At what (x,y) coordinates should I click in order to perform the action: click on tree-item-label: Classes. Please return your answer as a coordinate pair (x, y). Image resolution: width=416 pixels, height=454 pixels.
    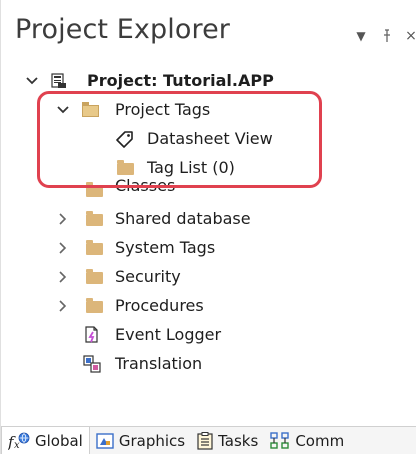
    Looking at the image, I should click on (145, 185).